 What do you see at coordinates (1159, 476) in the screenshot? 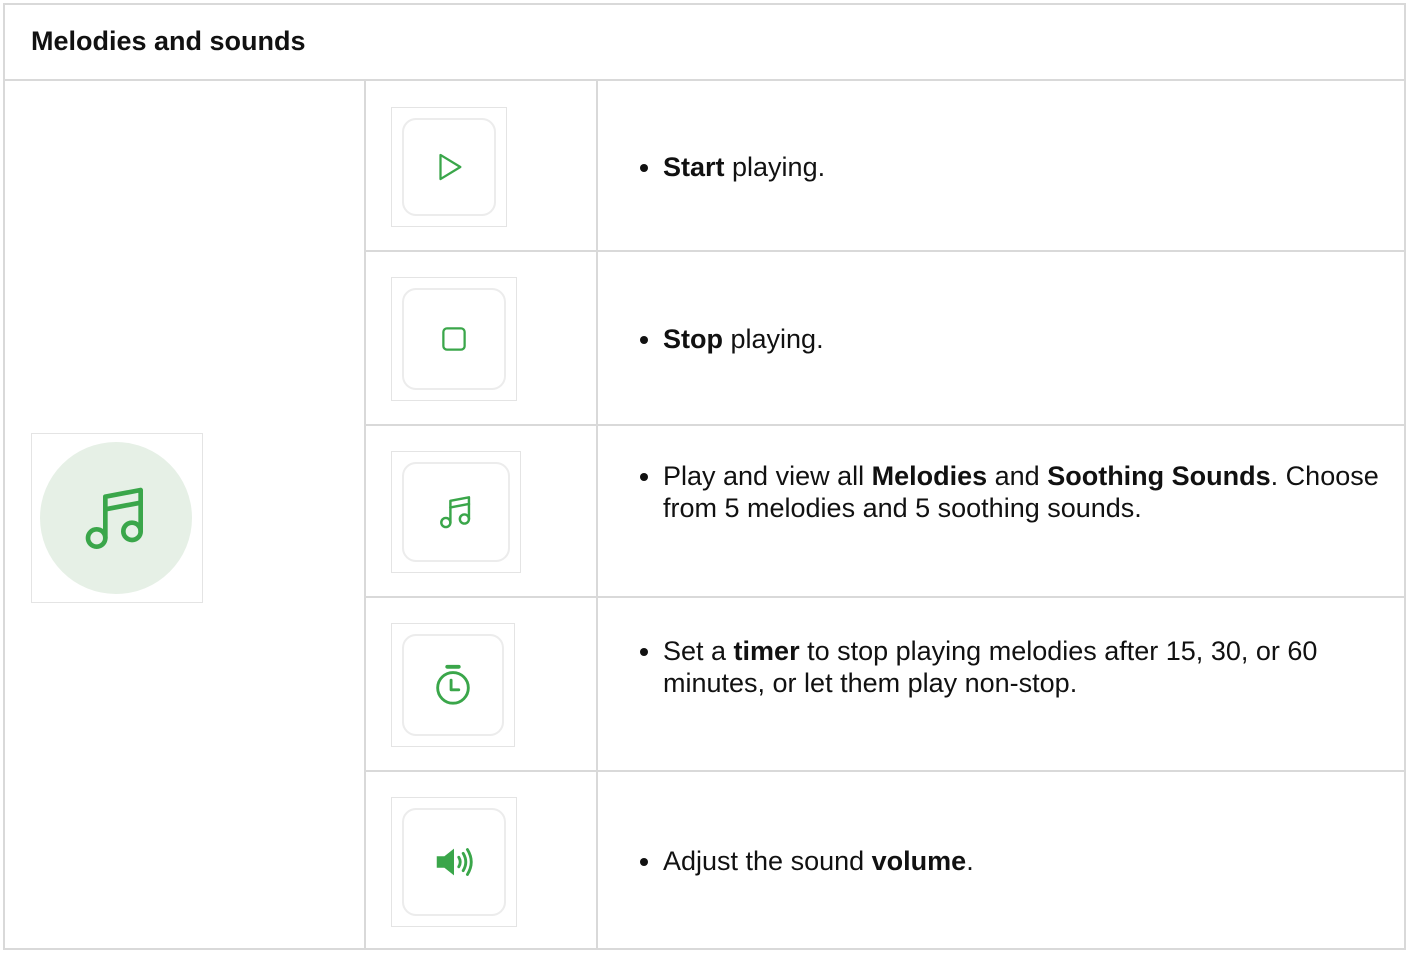
I see `description-keyword: Soothing Sounds` at bounding box center [1159, 476].